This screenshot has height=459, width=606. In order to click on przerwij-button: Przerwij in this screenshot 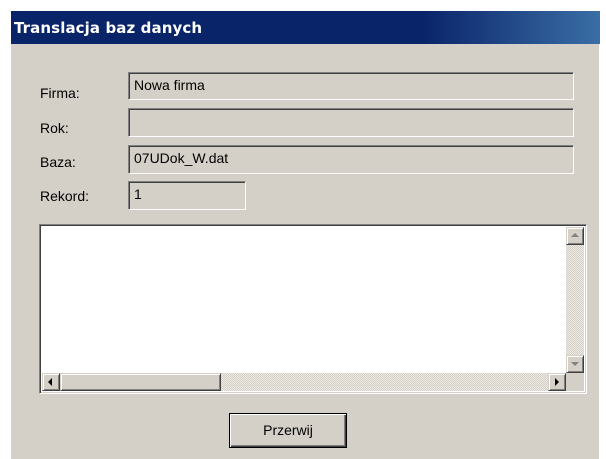, I will do `click(288, 430)`.